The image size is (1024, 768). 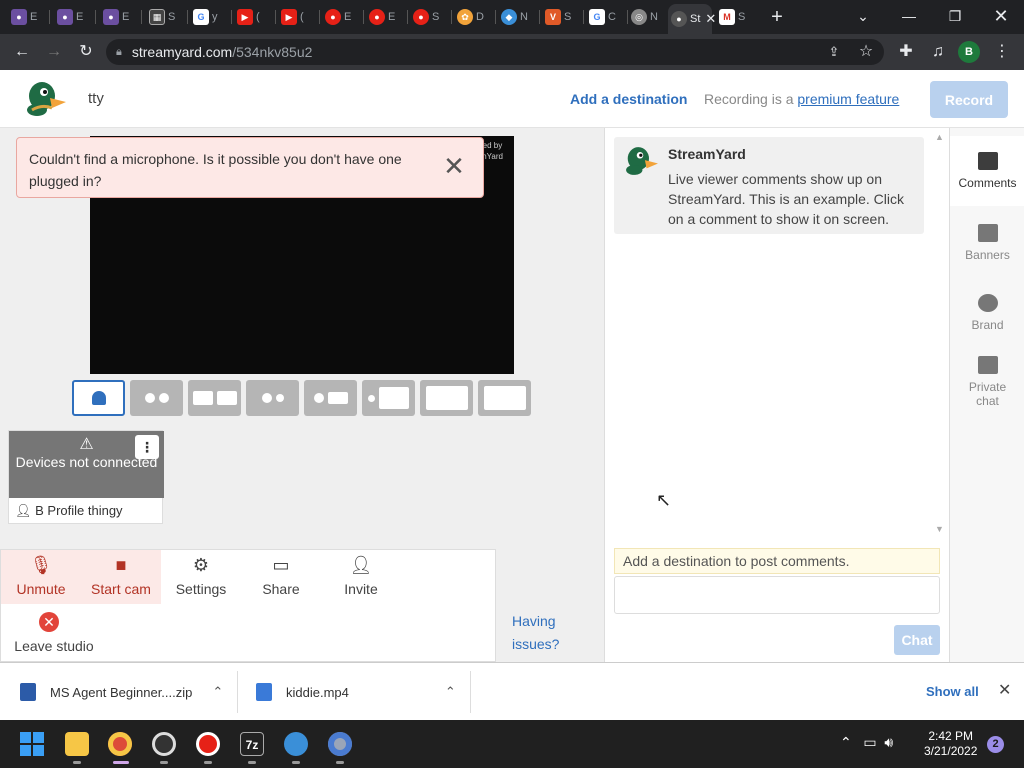 What do you see at coordinates (848, 99) in the screenshot?
I see `premium-feature-link: premium feature` at bounding box center [848, 99].